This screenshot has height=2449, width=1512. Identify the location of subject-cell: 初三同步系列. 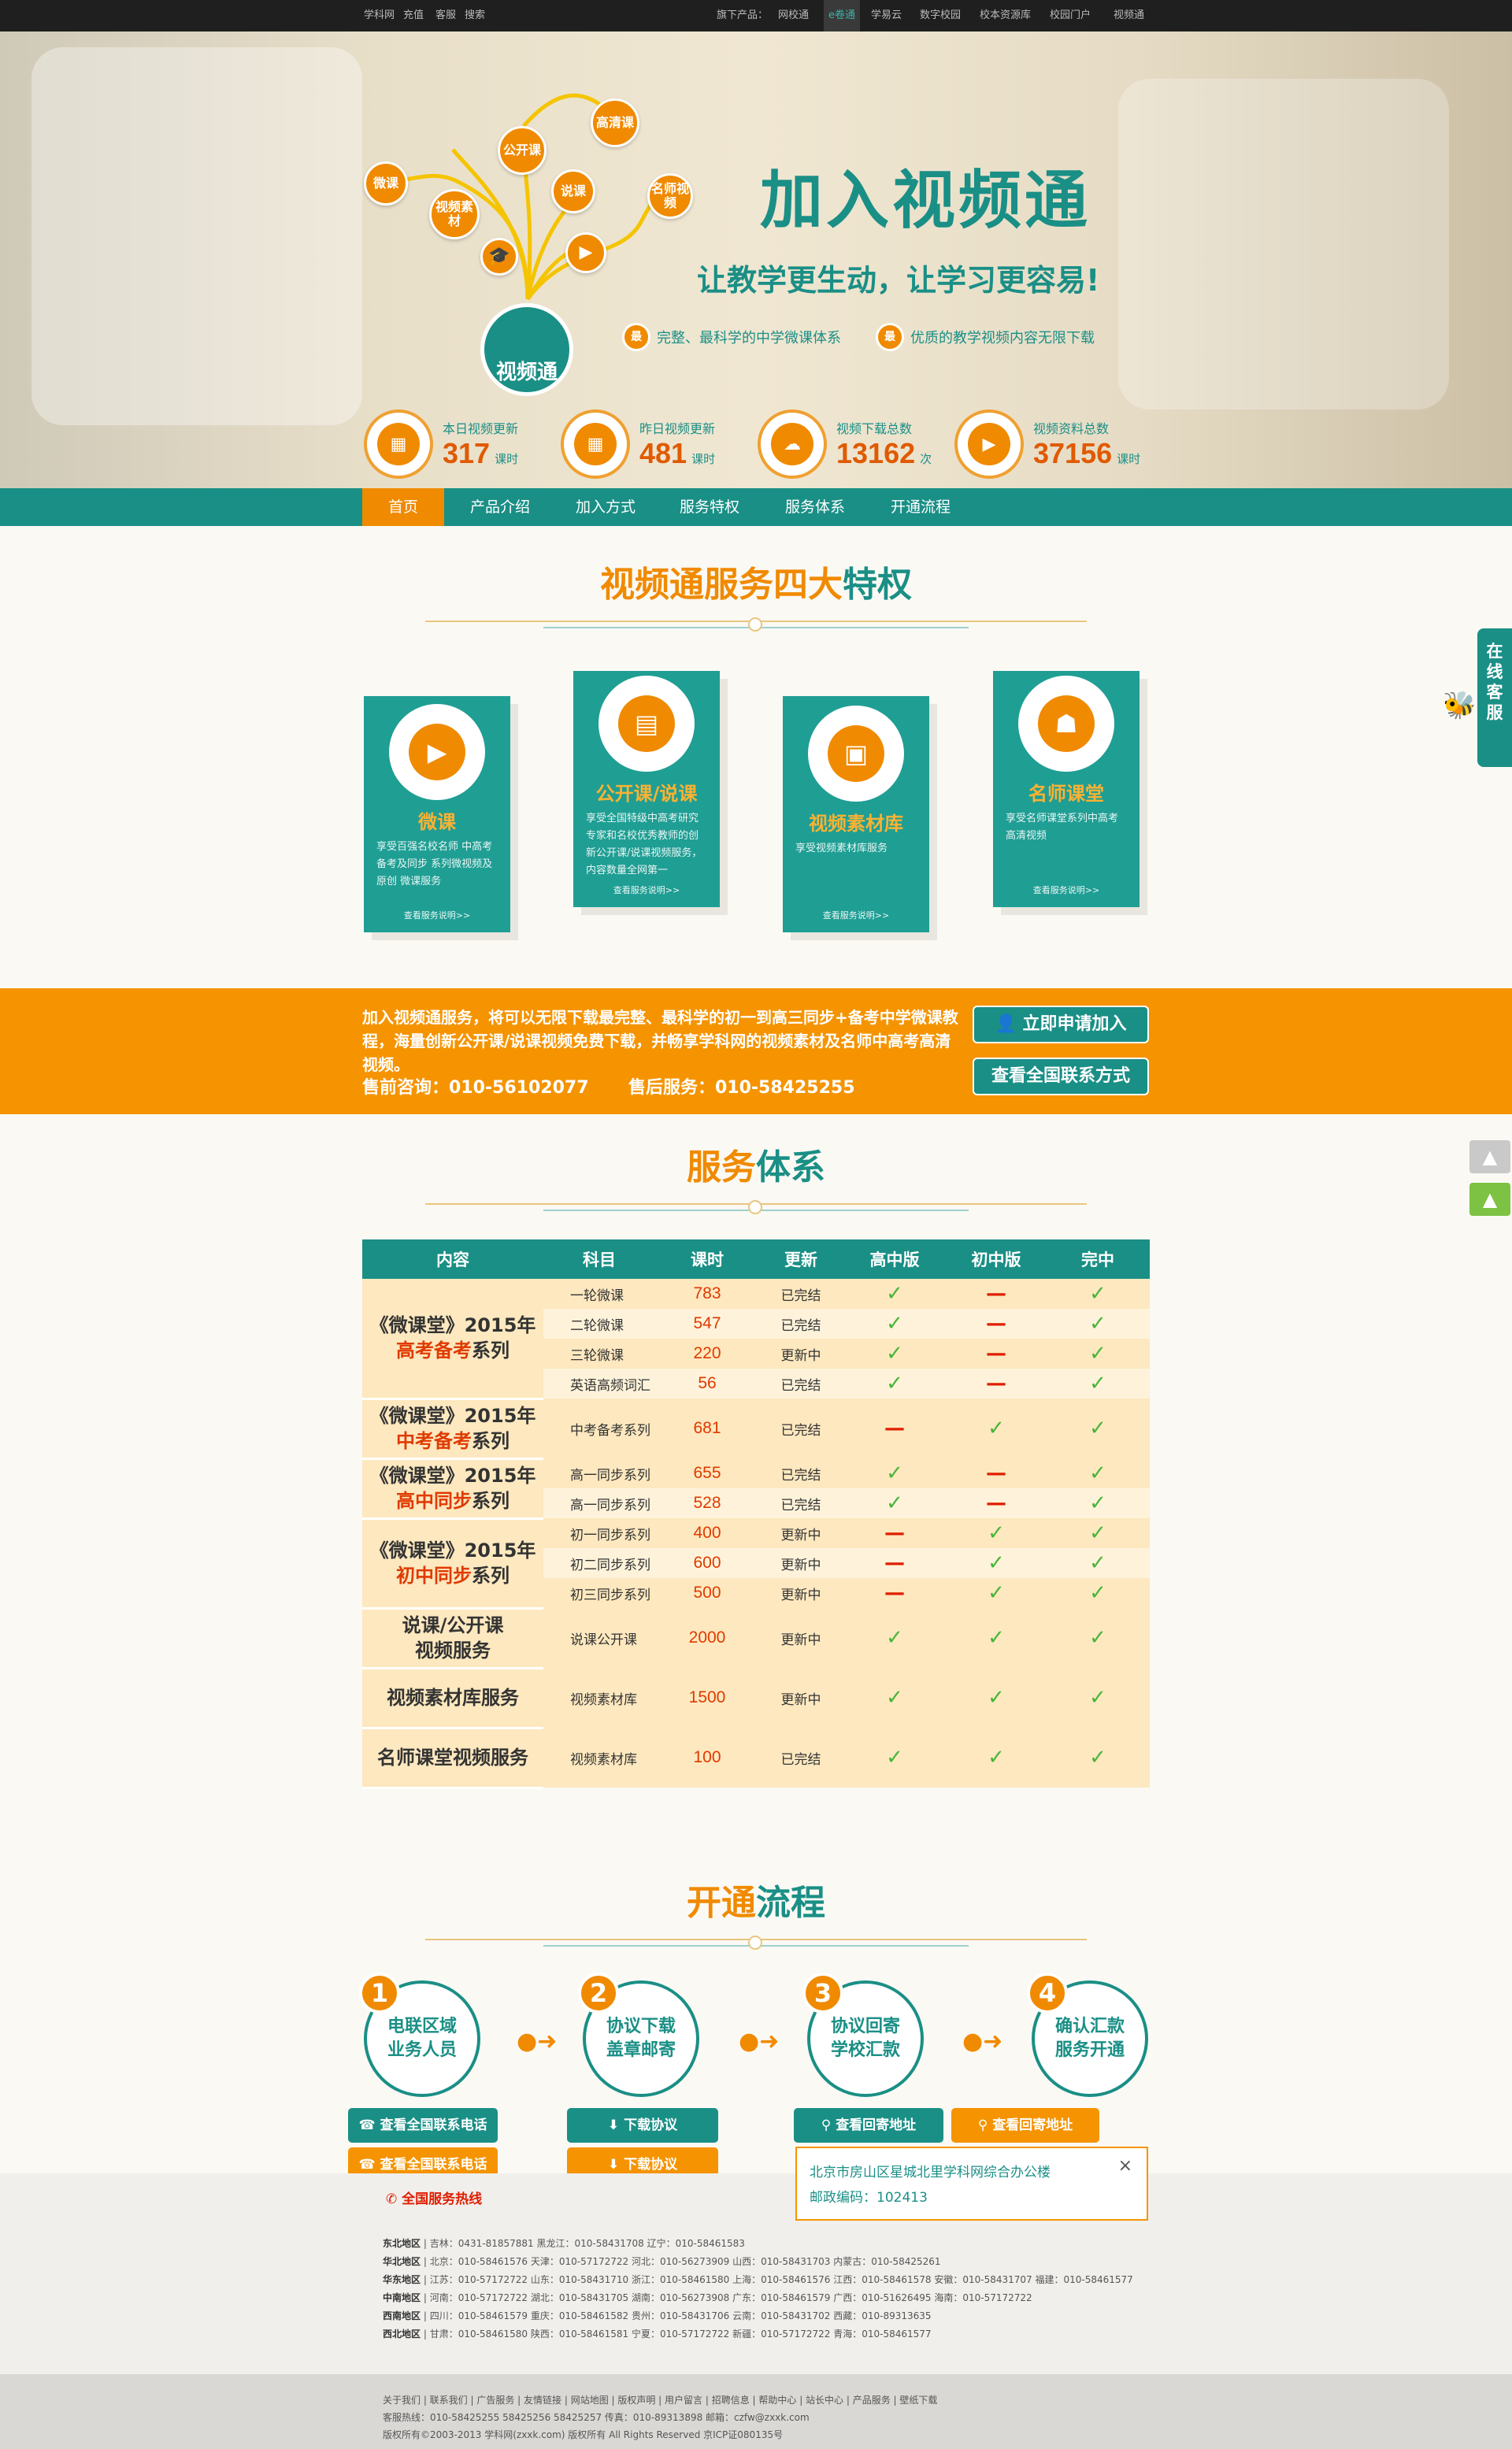
(599, 1593).